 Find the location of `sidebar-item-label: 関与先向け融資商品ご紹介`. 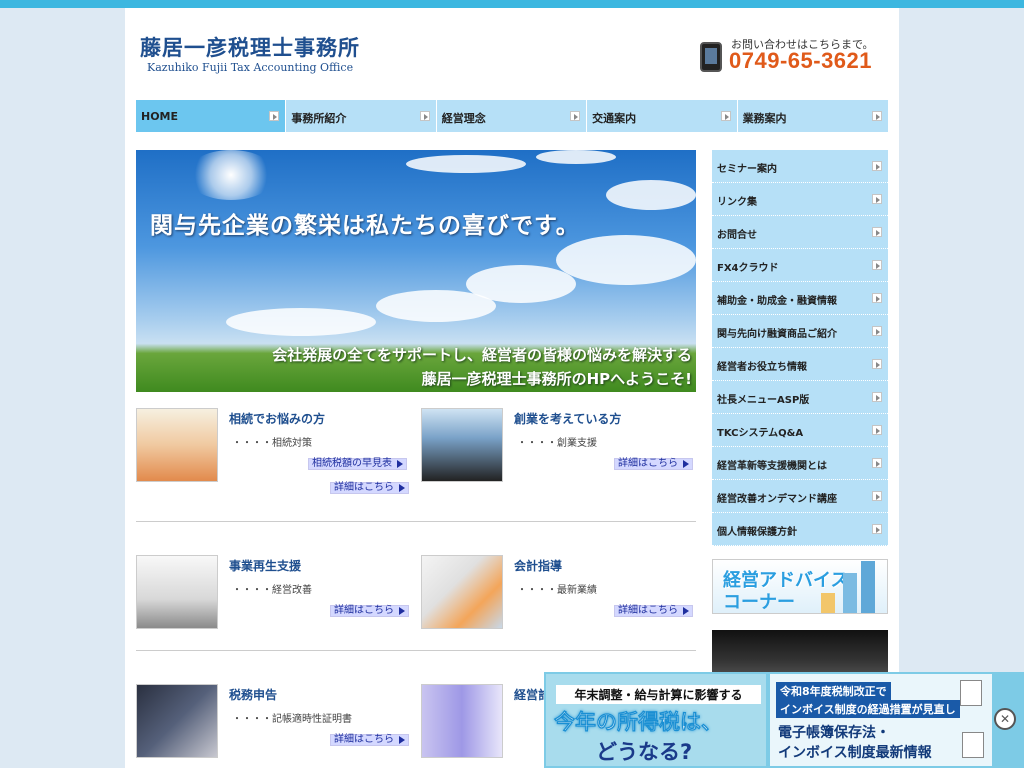

sidebar-item-label: 関与先向け融資商品ご紹介 is located at coordinates (777, 334).